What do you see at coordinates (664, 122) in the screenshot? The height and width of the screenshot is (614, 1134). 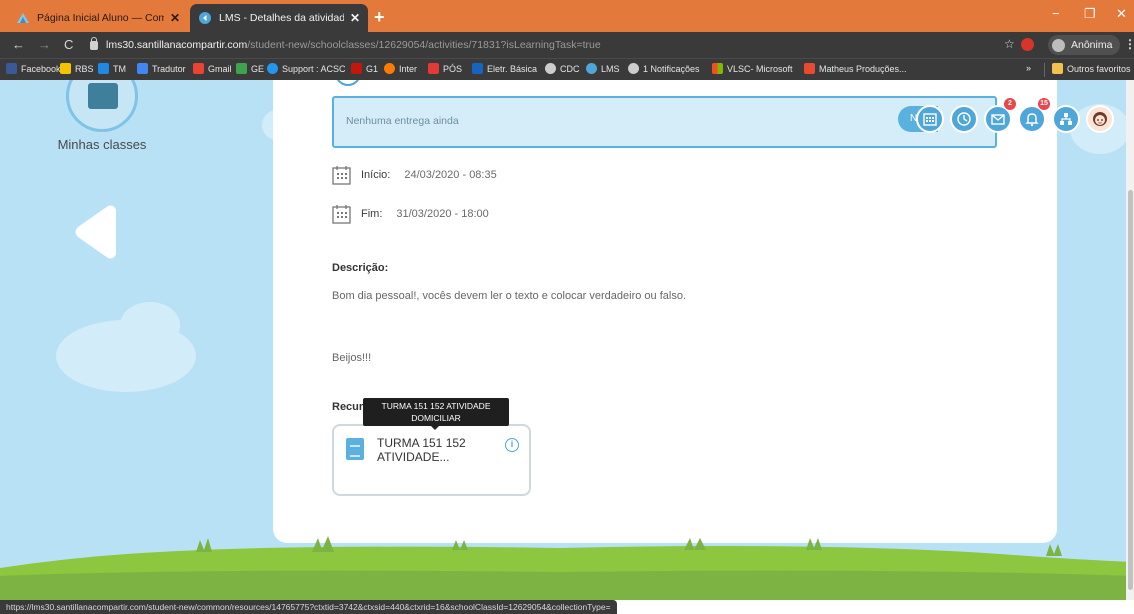 I see `delivery-status-box: Nenhuma entrega ainda` at bounding box center [664, 122].